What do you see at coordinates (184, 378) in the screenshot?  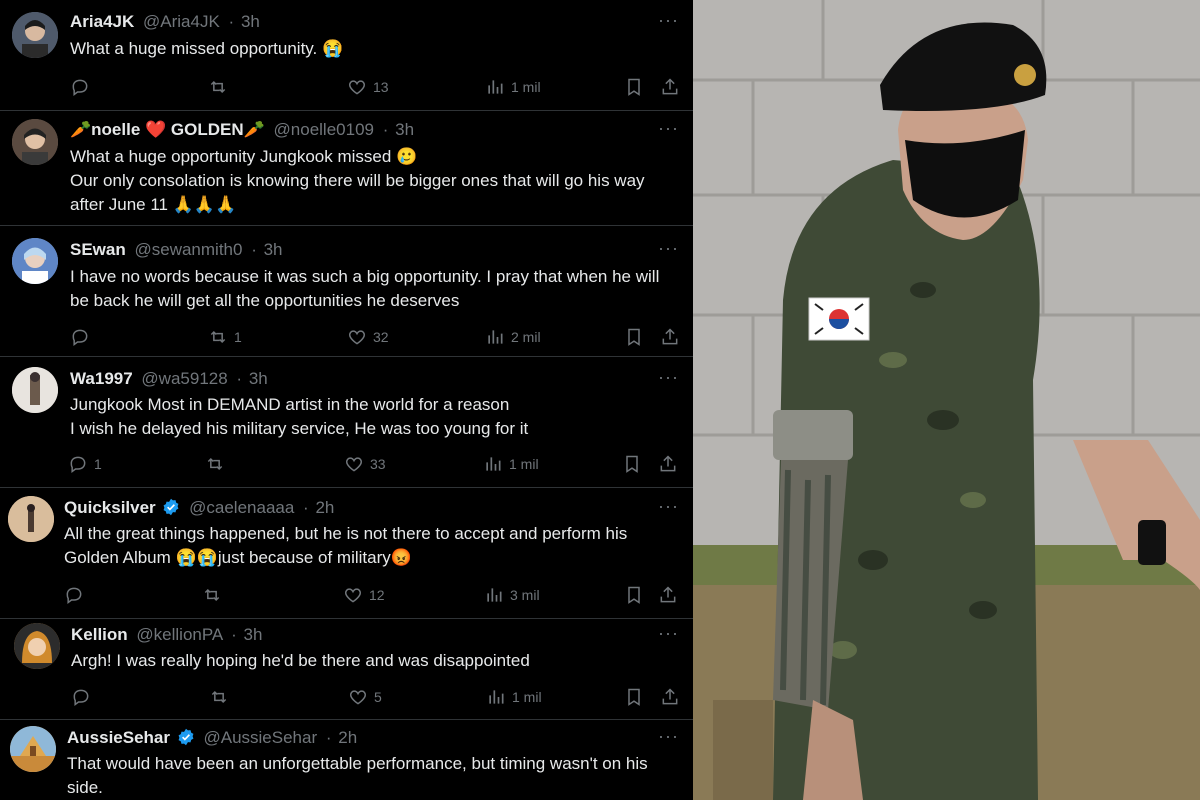 I see `user-handle: @wa59128` at bounding box center [184, 378].